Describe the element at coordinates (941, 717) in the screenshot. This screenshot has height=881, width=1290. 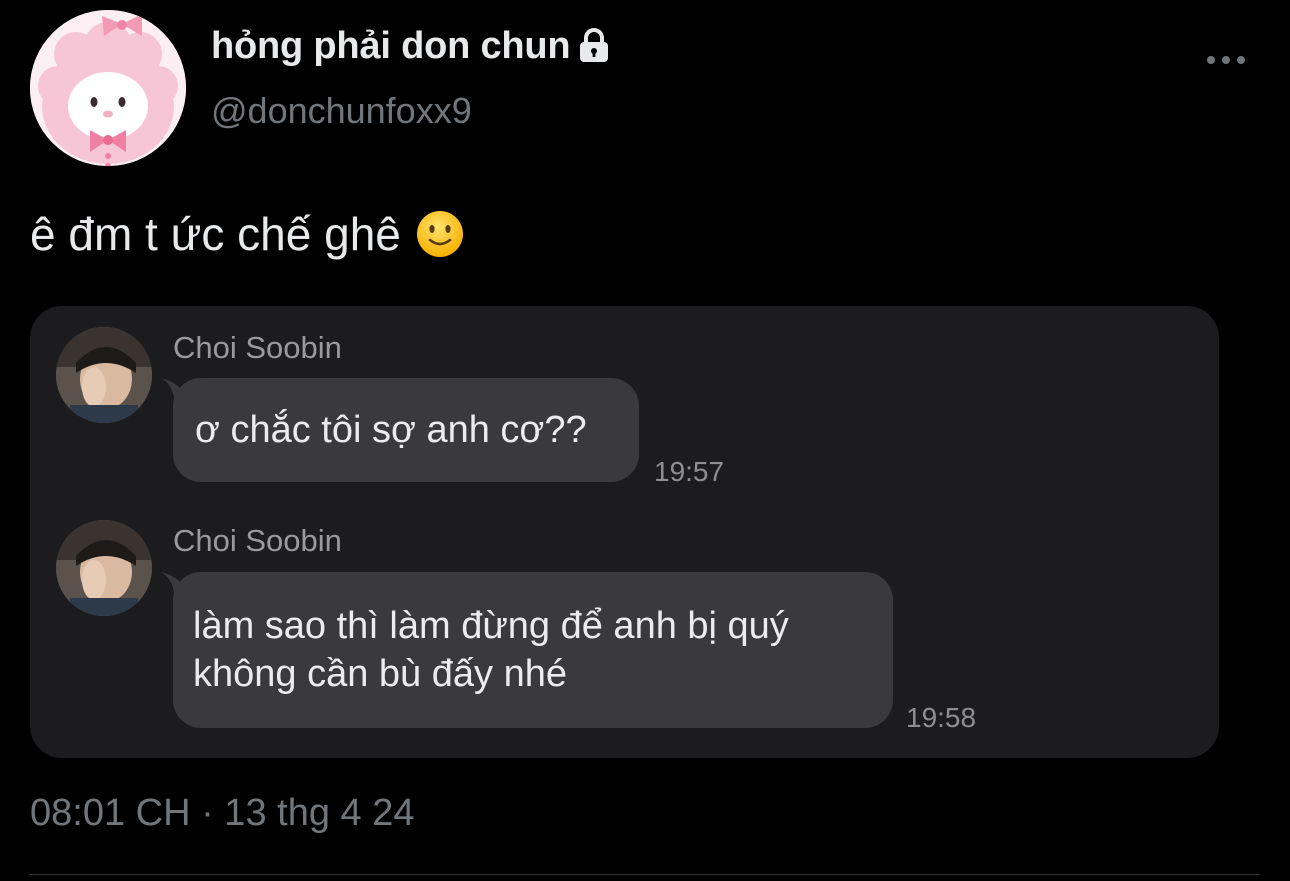
I see `message-time: 19:58` at that location.